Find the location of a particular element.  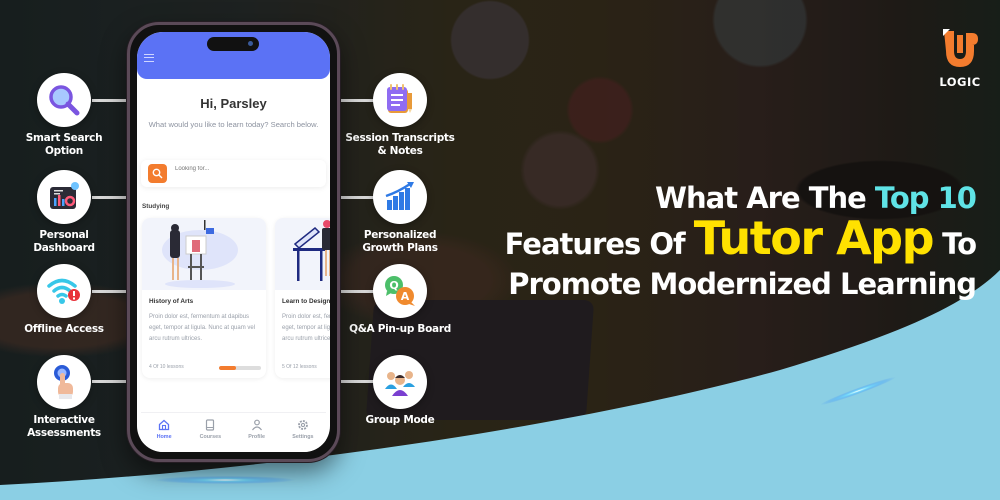

headline-text: What Are The is located at coordinates (765, 198).